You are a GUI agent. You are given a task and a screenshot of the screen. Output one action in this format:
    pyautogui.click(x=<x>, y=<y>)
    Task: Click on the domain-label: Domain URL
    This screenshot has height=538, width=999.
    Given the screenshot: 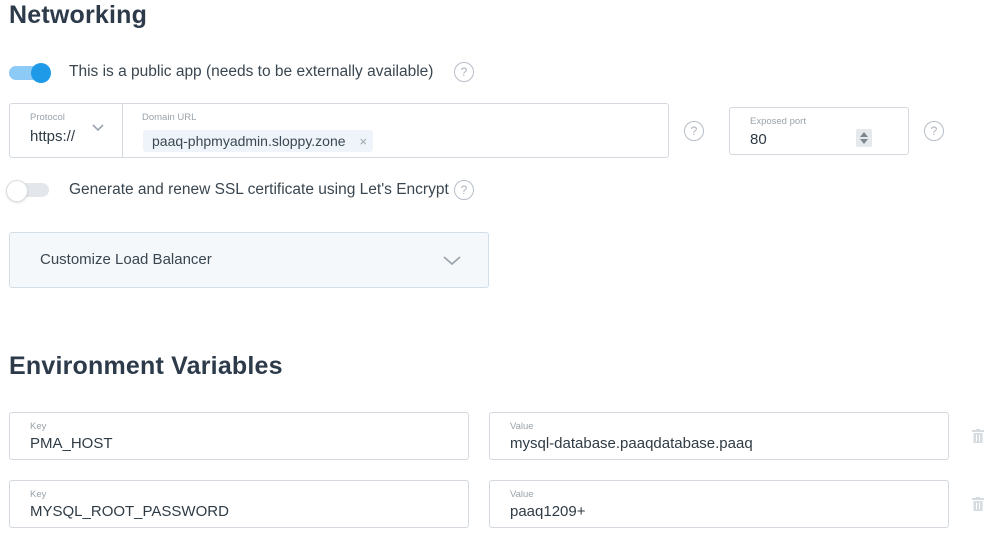 What is the action you would take?
    pyautogui.click(x=169, y=117)
    